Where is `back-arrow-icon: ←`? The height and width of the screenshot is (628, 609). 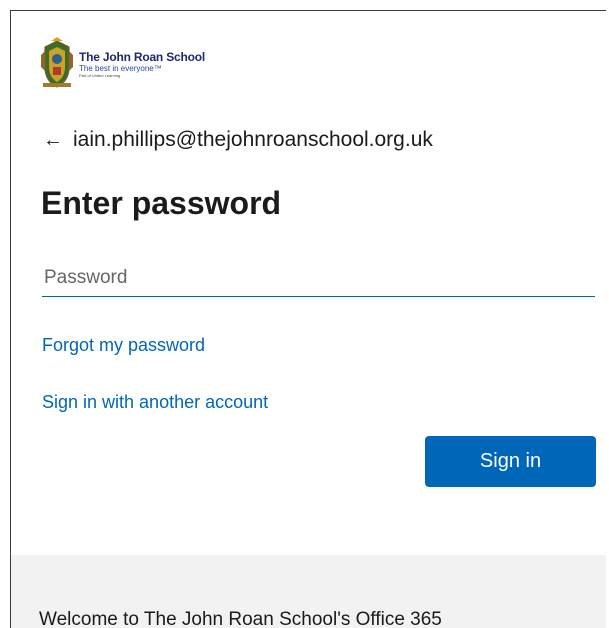
back-arrow-icon: ← is located at coordinates (53, 140).